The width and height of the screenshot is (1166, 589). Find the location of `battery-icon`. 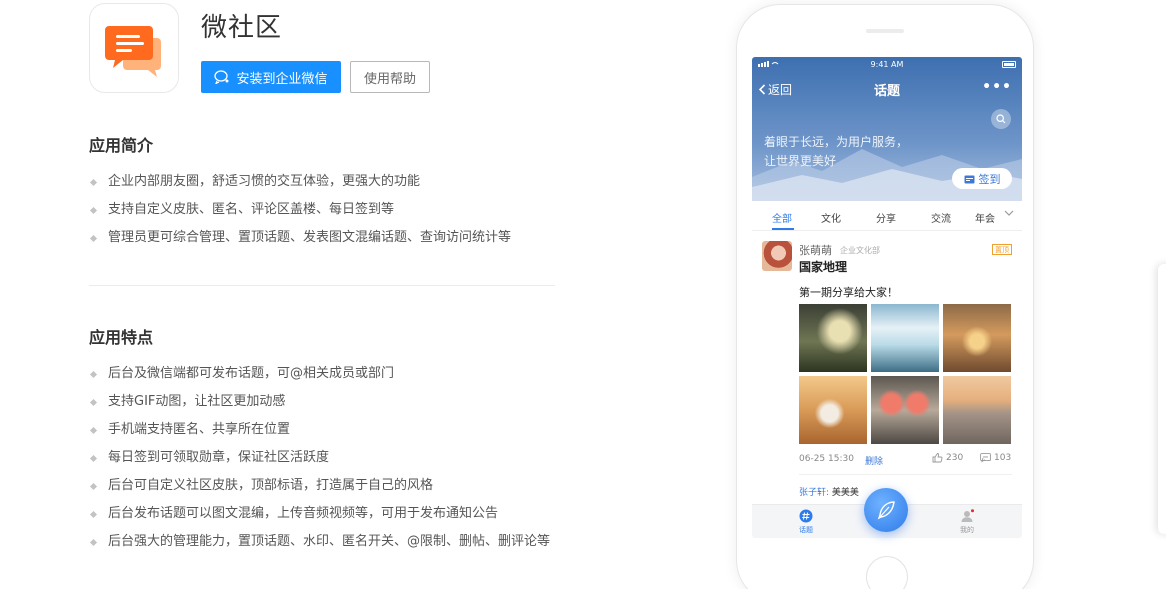

battery-icon is located at coordinates (1009, 64).